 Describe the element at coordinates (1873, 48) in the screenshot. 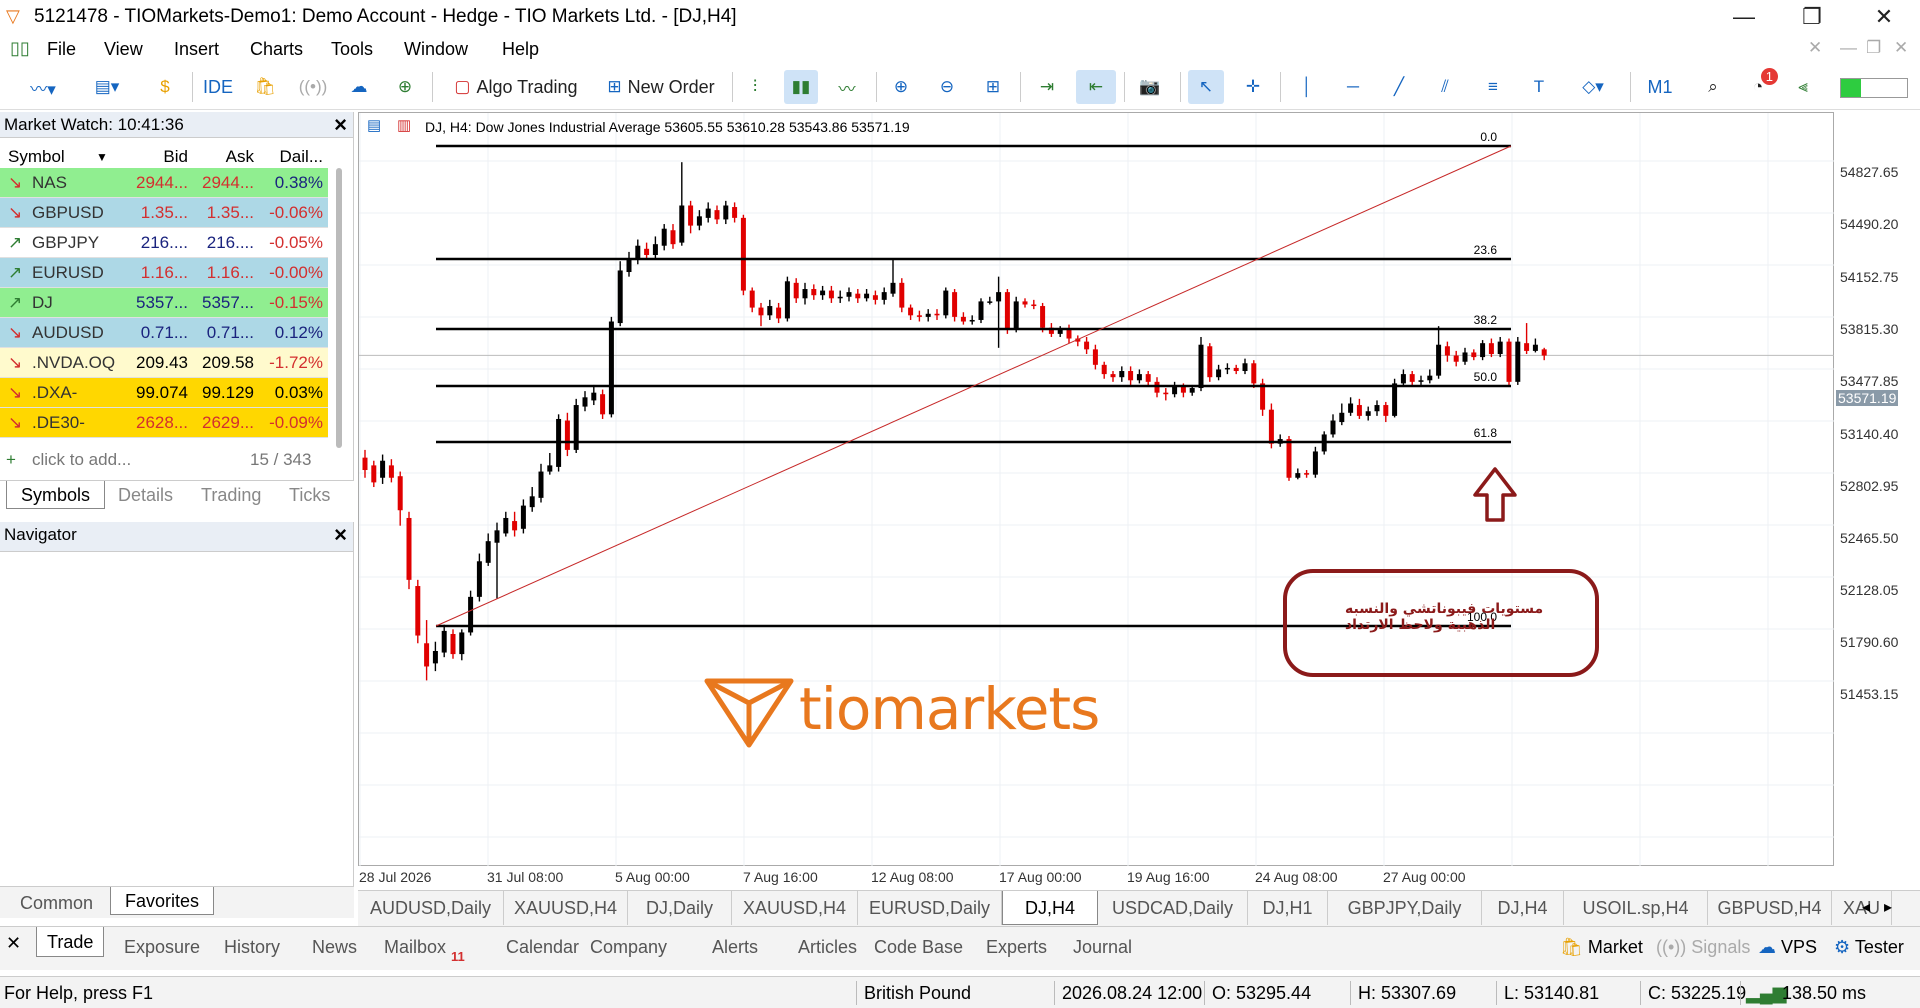

I see `mdi-restore-icon: ❐` at that location.